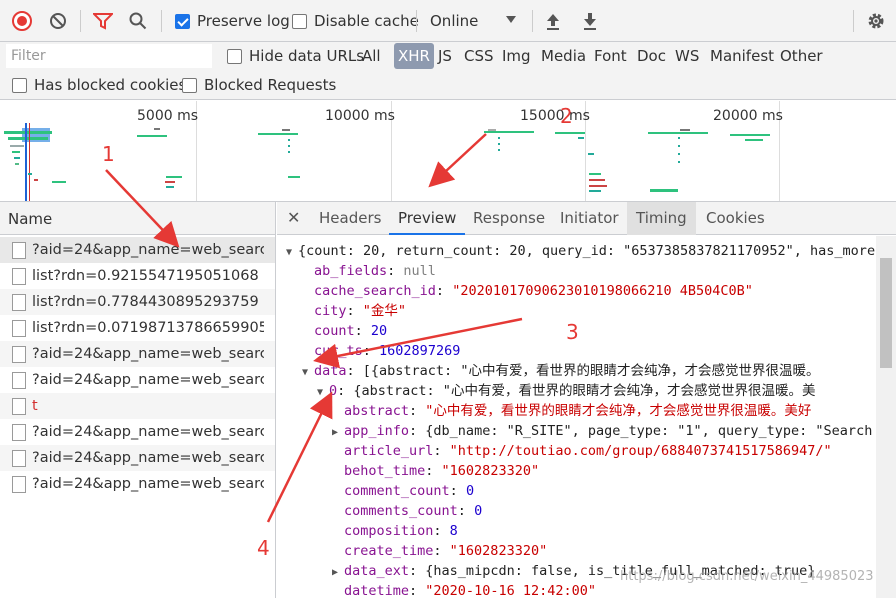  Describe the element at coordinates (389, 451) in the screenshot. I see `key: article_url` at that location.